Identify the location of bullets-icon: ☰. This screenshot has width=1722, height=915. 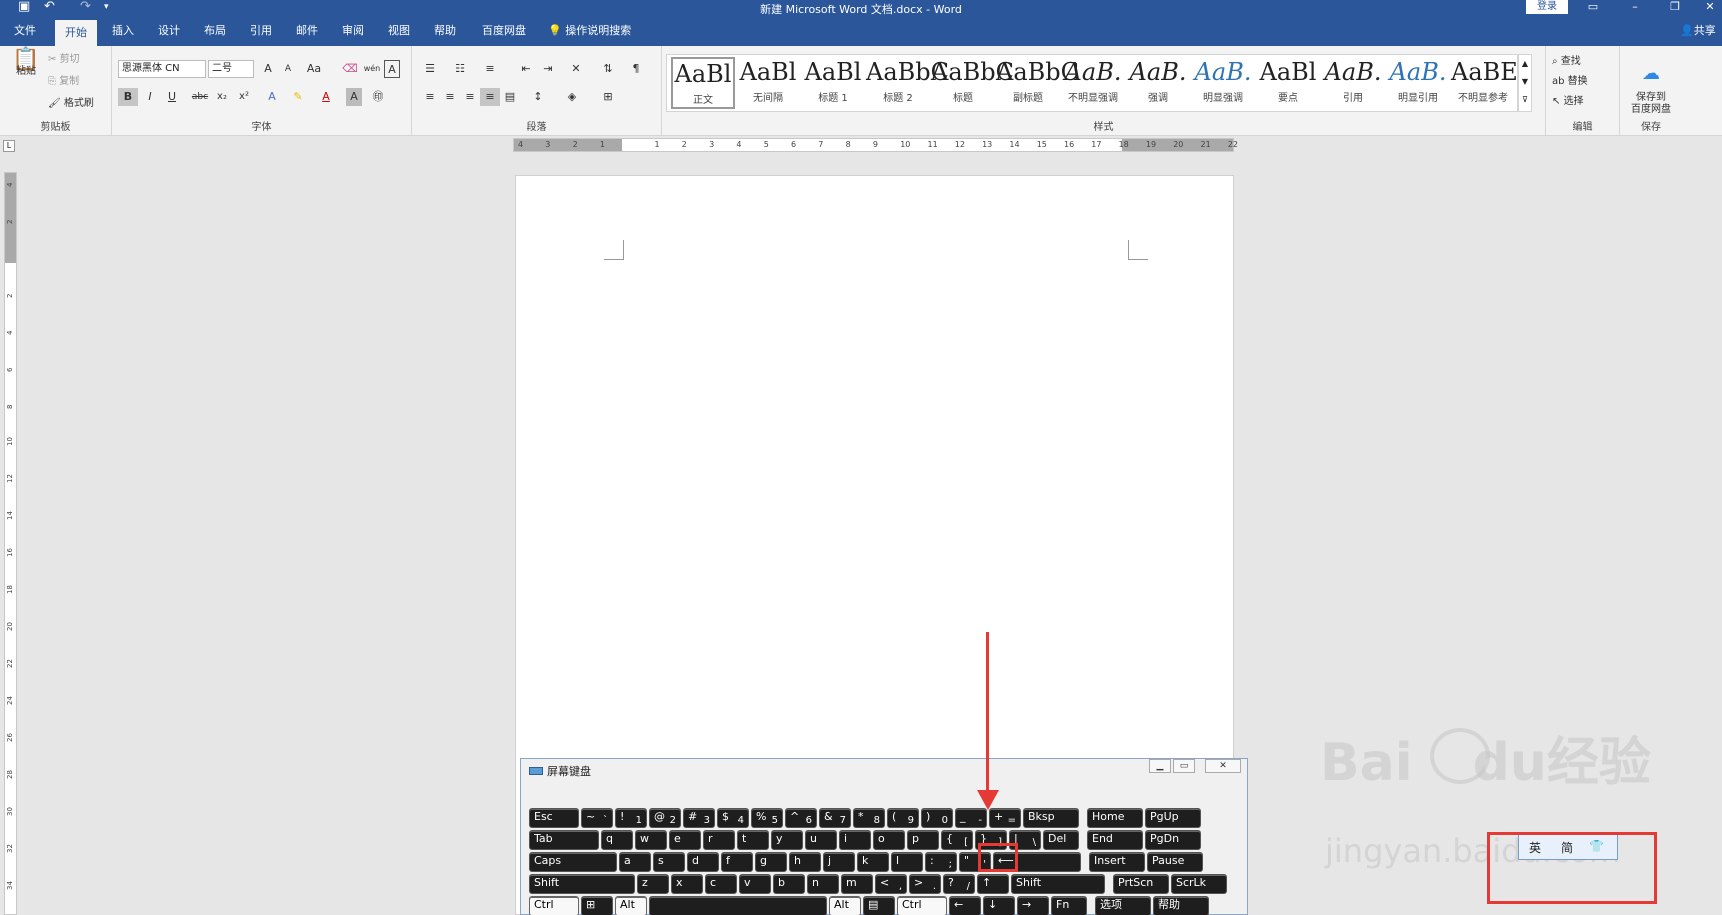
(430, 69).